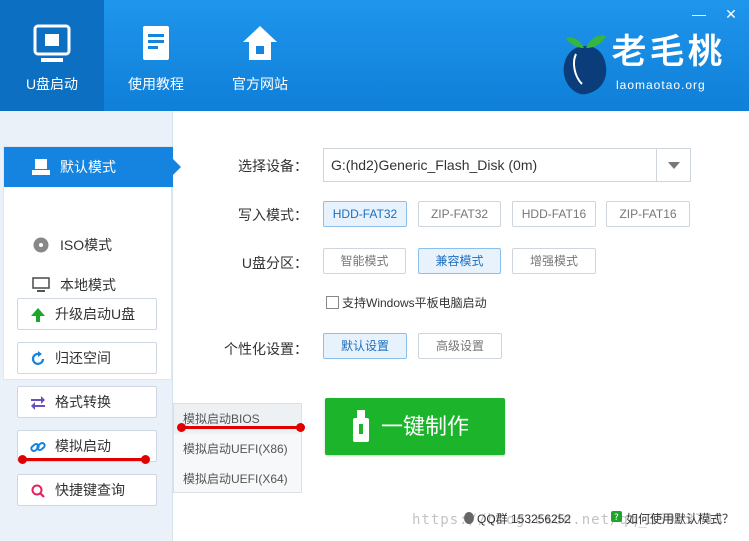  Describe the element at coordinates (332, 302) in the screenshot. I see `windows-tablet-checkbox` at that location.